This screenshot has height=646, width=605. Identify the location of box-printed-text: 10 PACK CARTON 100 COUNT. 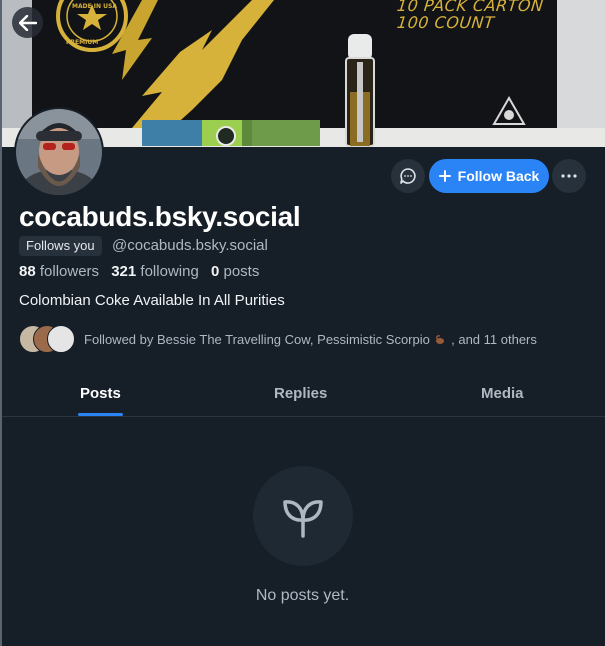
(470, 16).